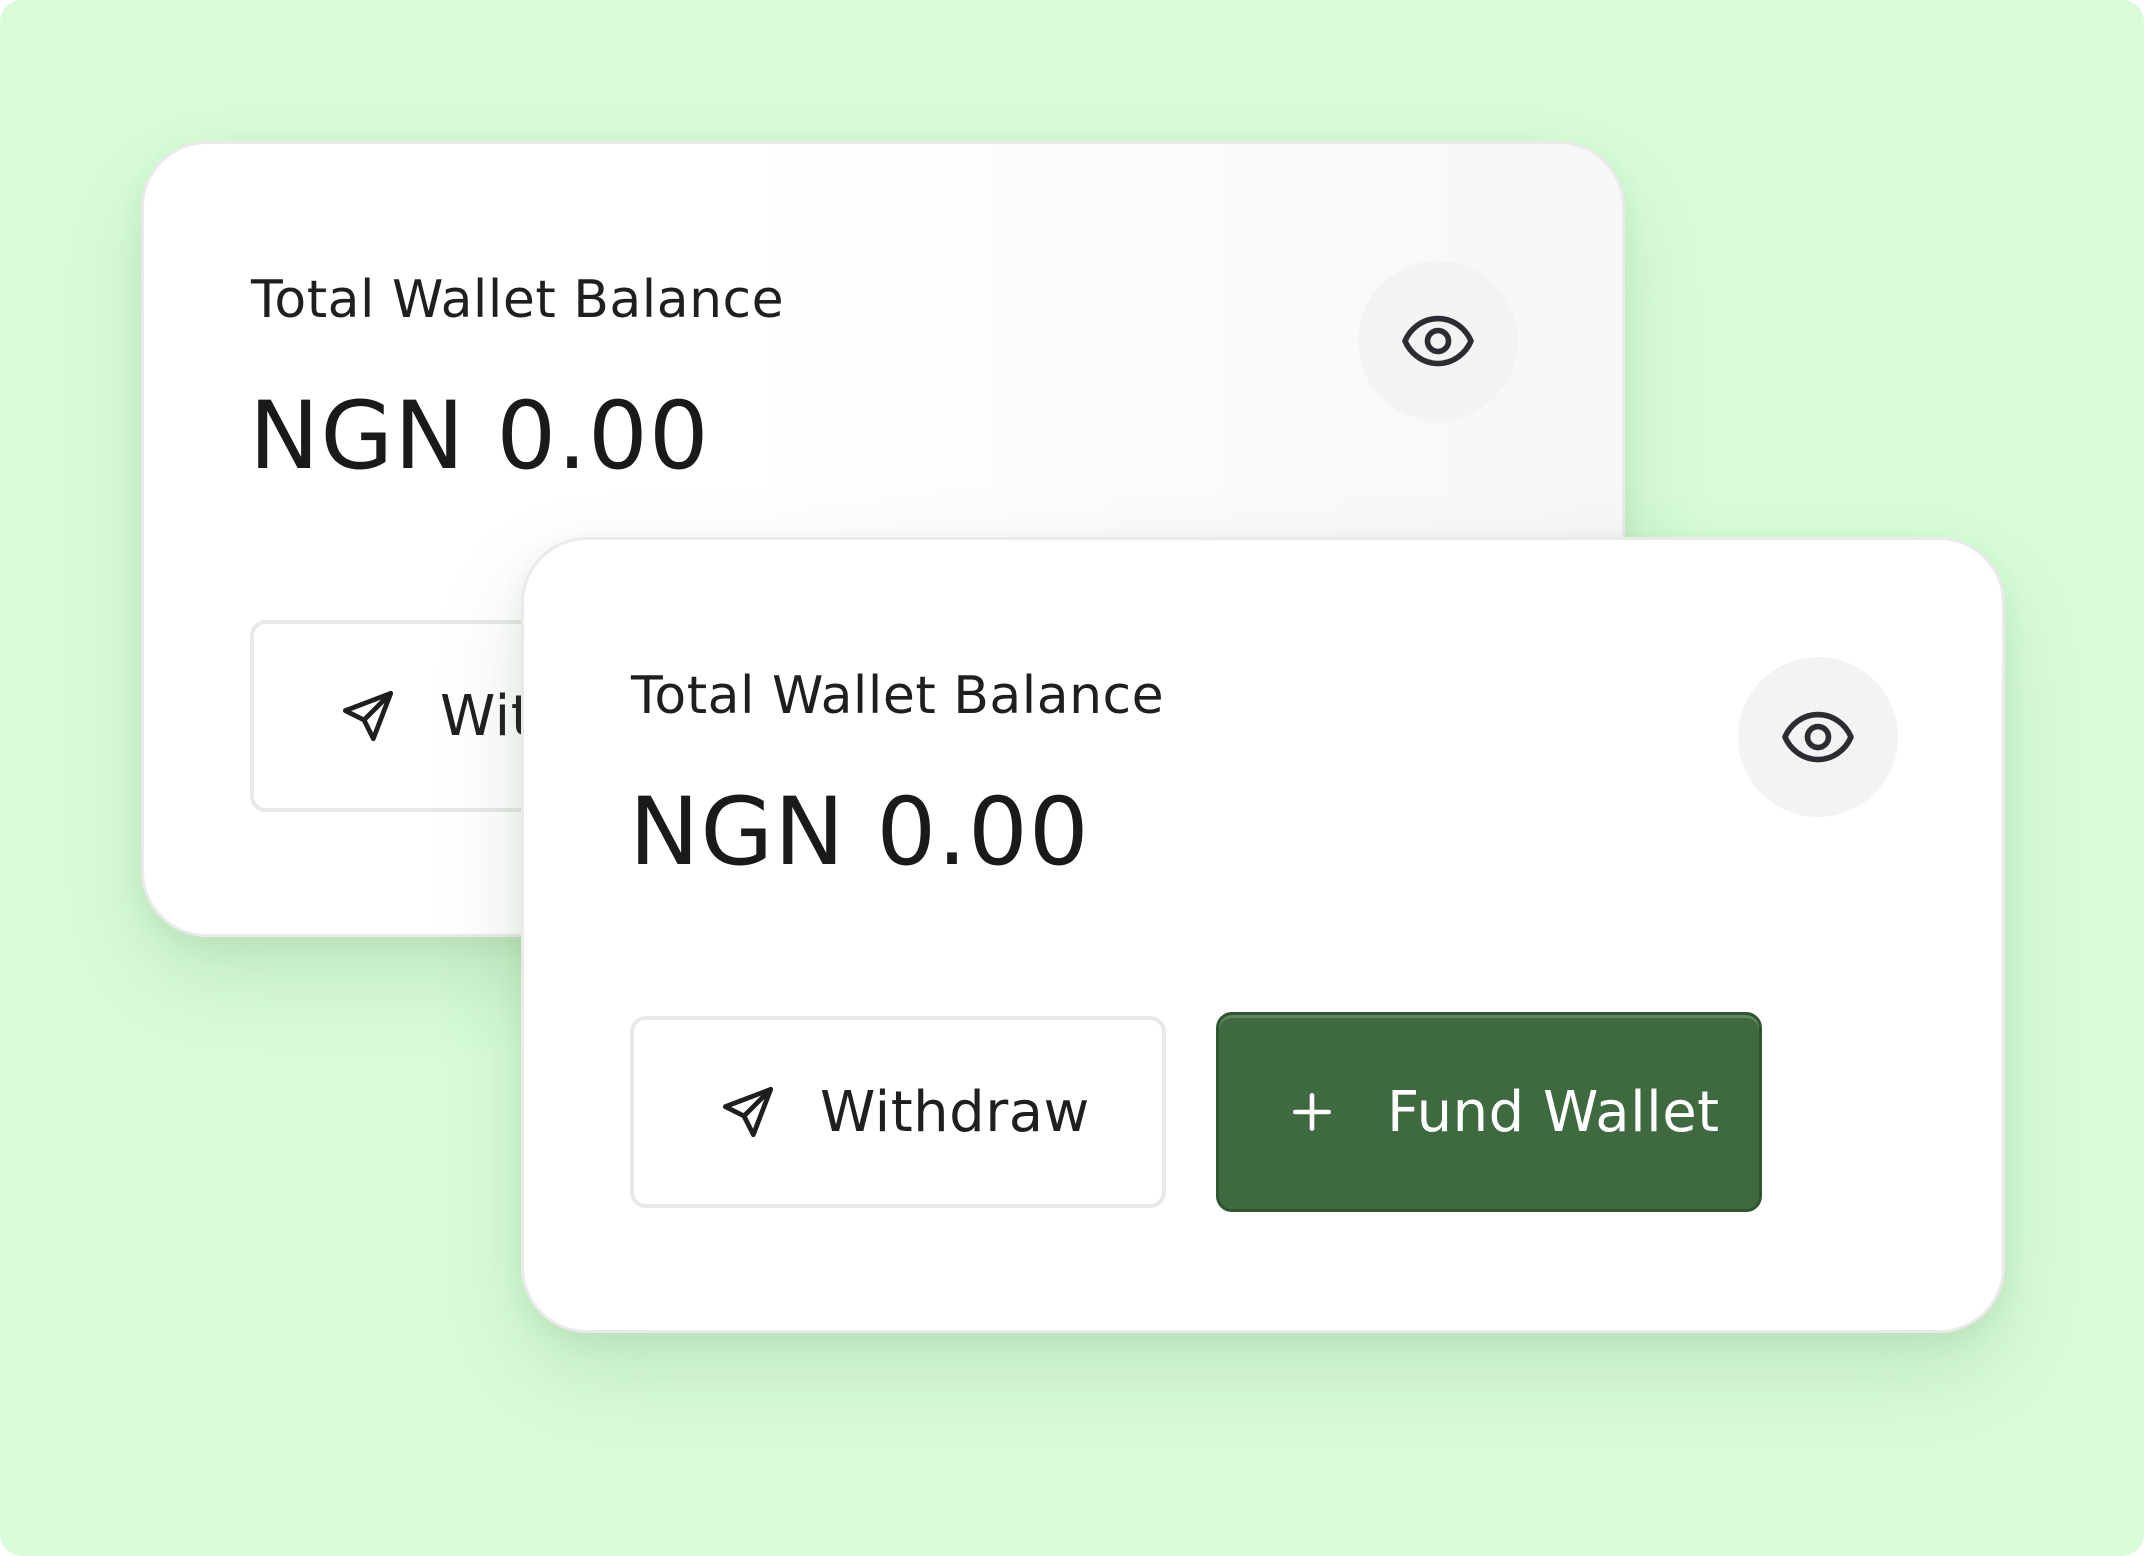 This screenshot has width=2144, height=1556. Describe the element at coordinates (1553, 1112) in the screenshot. I see `fund-wallet-label: Fund Wallet` at that location.